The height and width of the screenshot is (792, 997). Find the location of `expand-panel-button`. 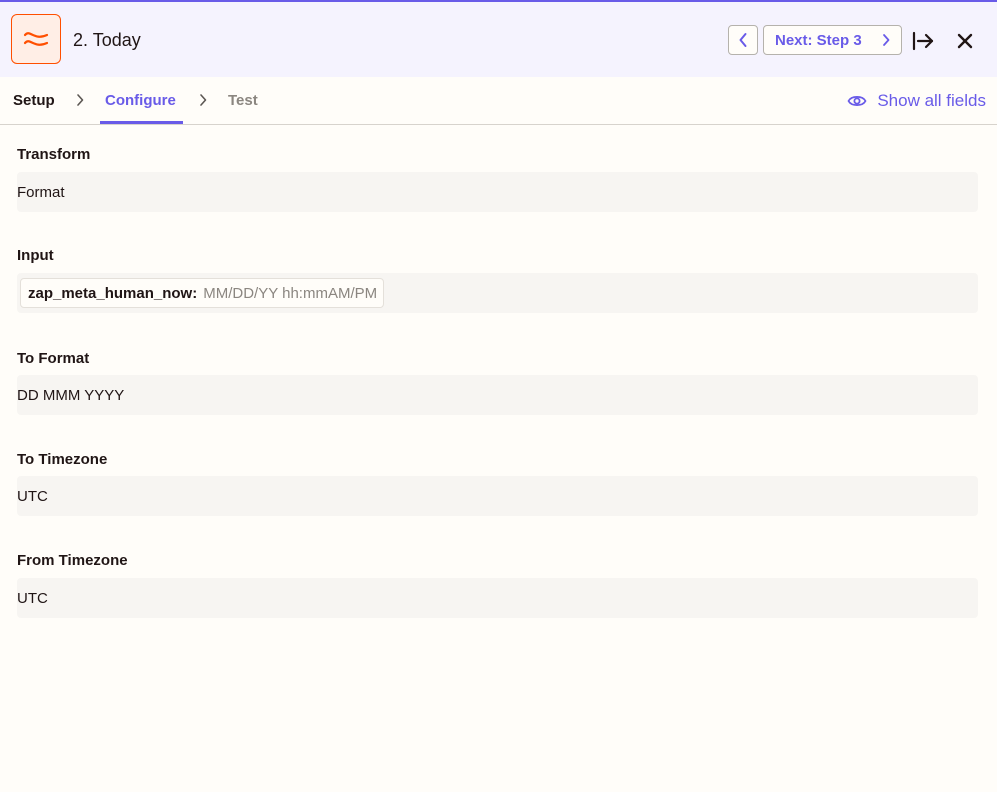

expand-panel-button is located at coordinates (923, 41).